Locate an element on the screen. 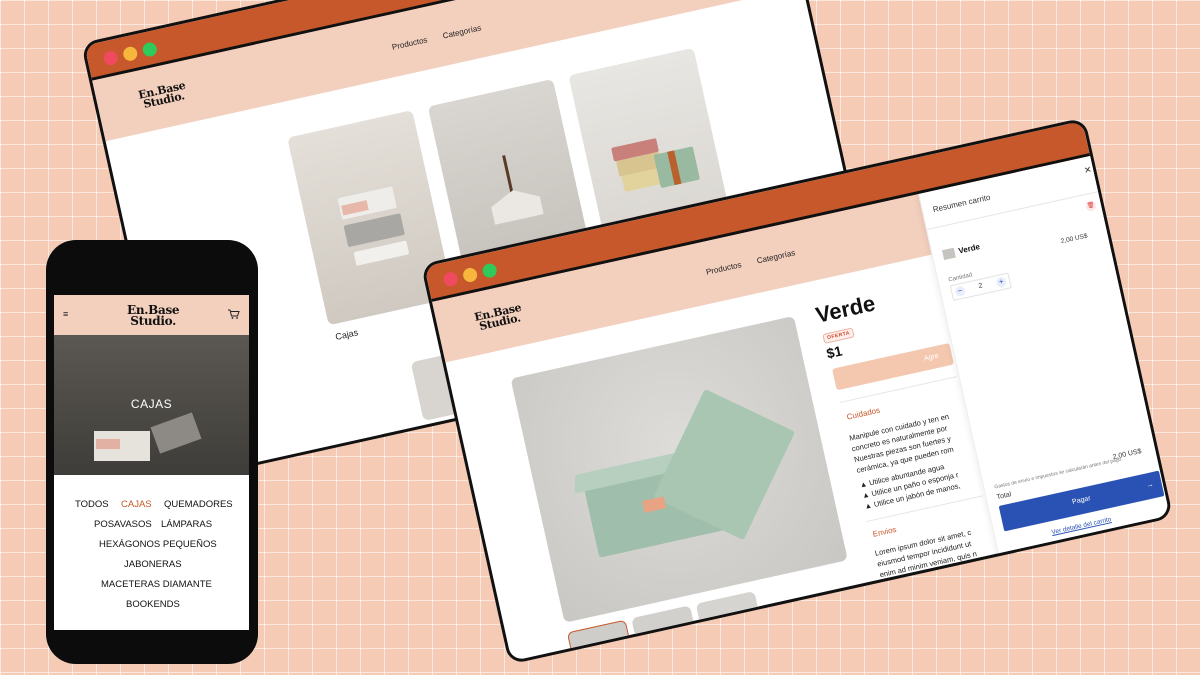  add-to-cart-button: Agre is located at coordinates (893, 366).